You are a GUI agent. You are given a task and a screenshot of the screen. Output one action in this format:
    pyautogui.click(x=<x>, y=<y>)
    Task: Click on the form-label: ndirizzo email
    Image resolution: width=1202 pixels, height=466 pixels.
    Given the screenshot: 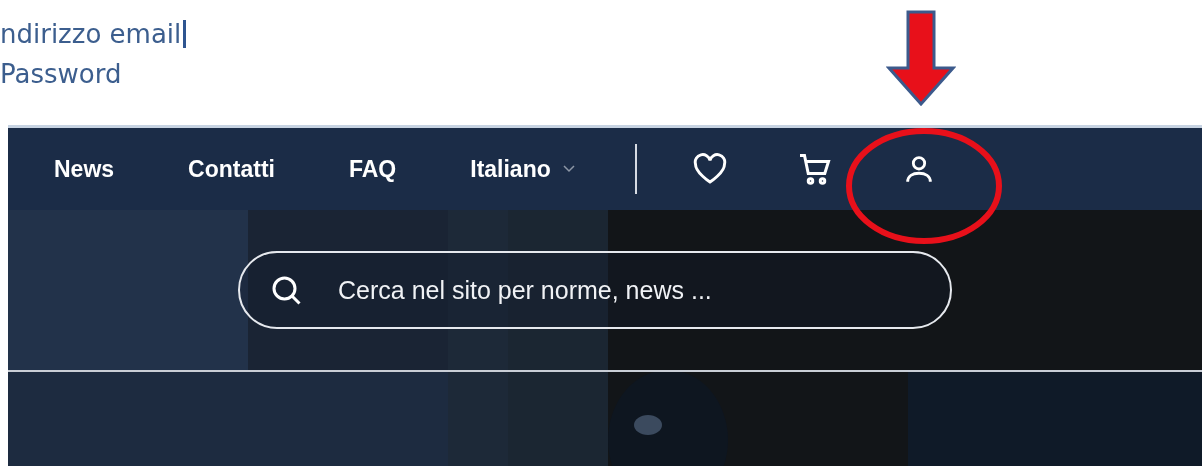 What is the action you would take?
    pyautogui.click(x=91, y=34)
    